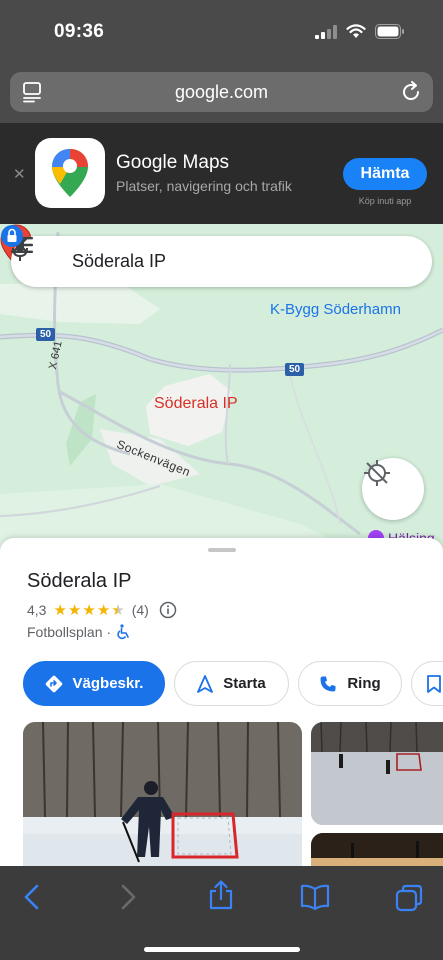 The image size is (443, 960). Describe the element at coordinates (393, 489) in the screenshot. I see `my-location-button` at that location.